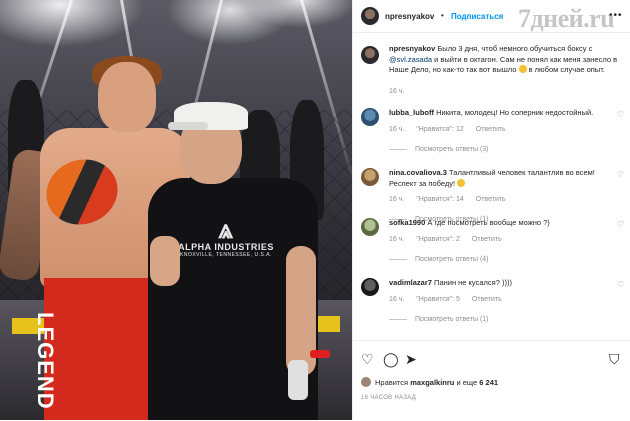 The width and height of the screenshot is (630, 421). What do you see at coordinates (418, 172) in the screenshot?
I see `comment-username: nina.covaliova.3` at bounding box center [418, 172].